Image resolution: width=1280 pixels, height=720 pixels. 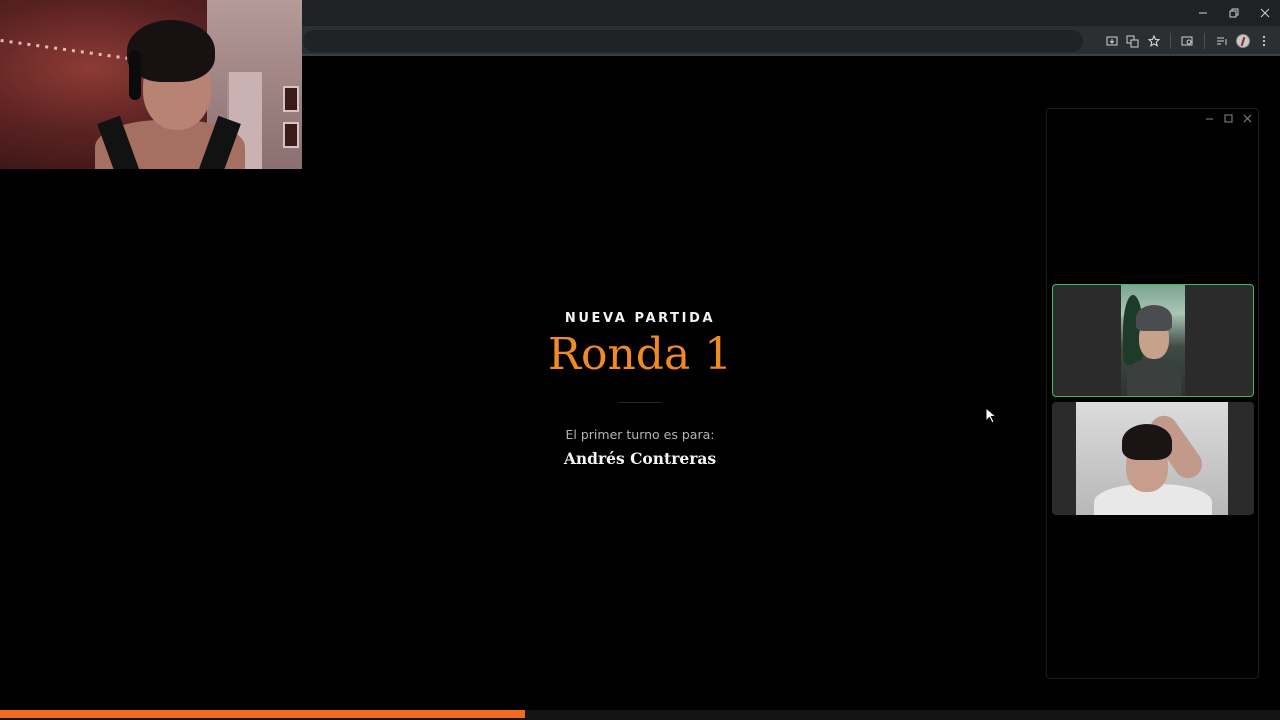 I want to click on participant-tile, so click(x=1153, y=458).